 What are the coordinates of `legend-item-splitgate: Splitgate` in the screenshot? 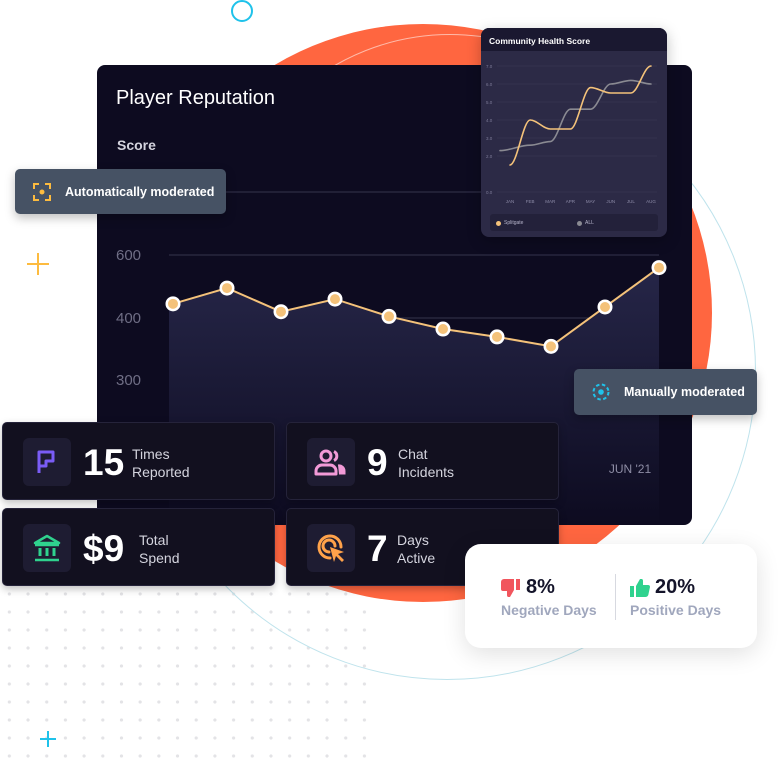 It's located at (509, 223).